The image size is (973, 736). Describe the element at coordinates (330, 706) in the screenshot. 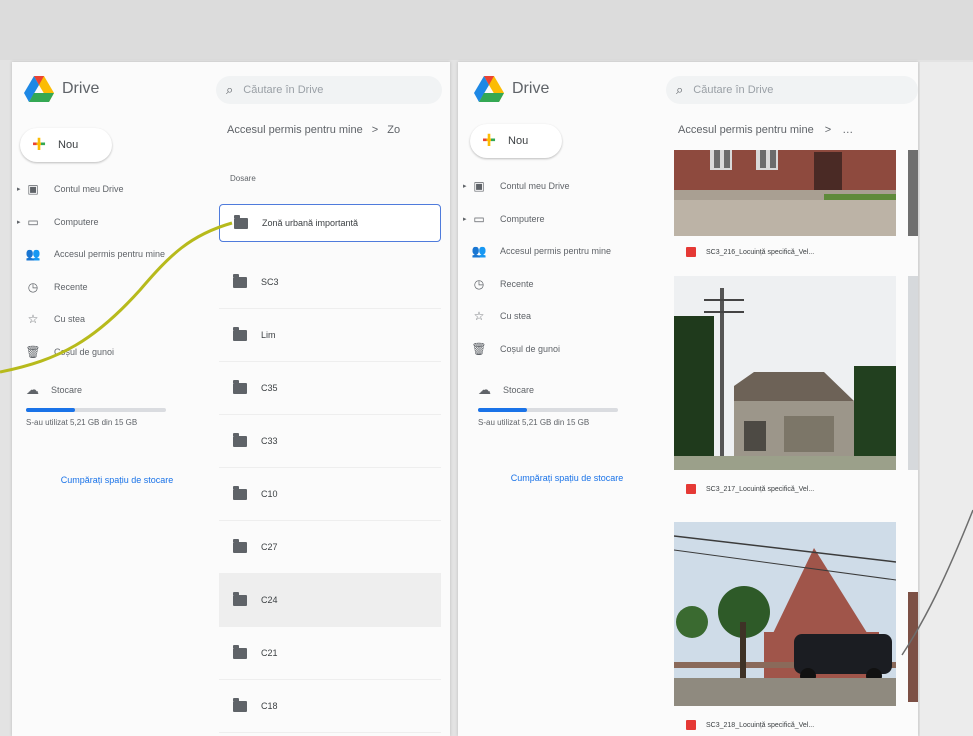

I see `folder-row: C18` at that location.